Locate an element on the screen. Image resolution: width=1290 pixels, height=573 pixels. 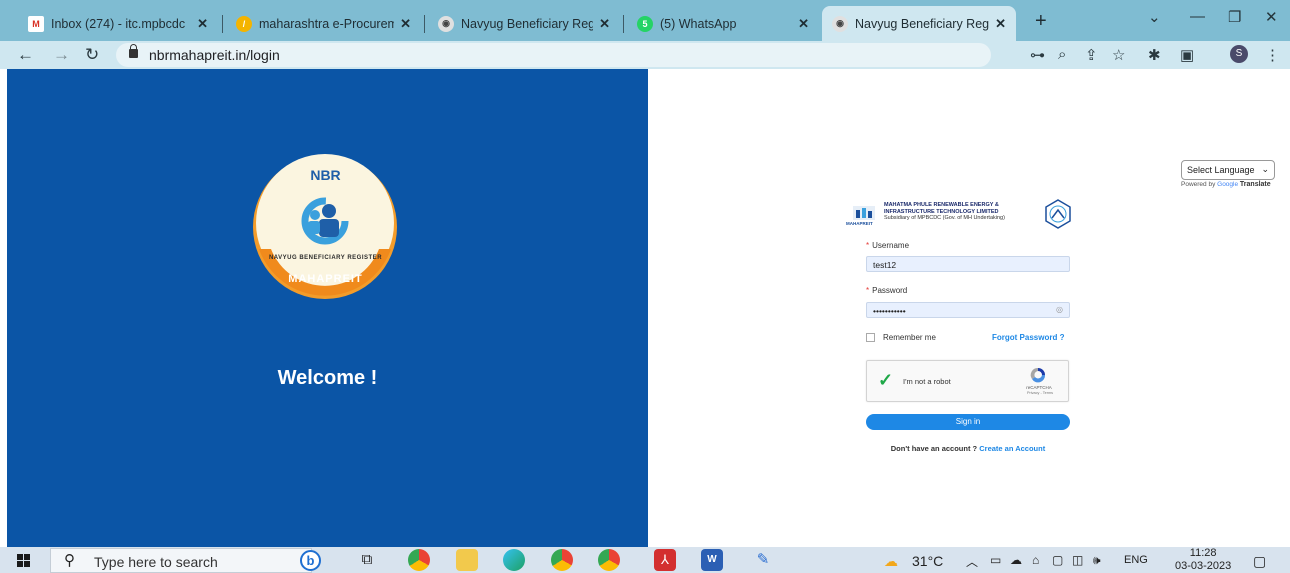
powered-by-text: Powered by is located at coordinates (1198, 184).